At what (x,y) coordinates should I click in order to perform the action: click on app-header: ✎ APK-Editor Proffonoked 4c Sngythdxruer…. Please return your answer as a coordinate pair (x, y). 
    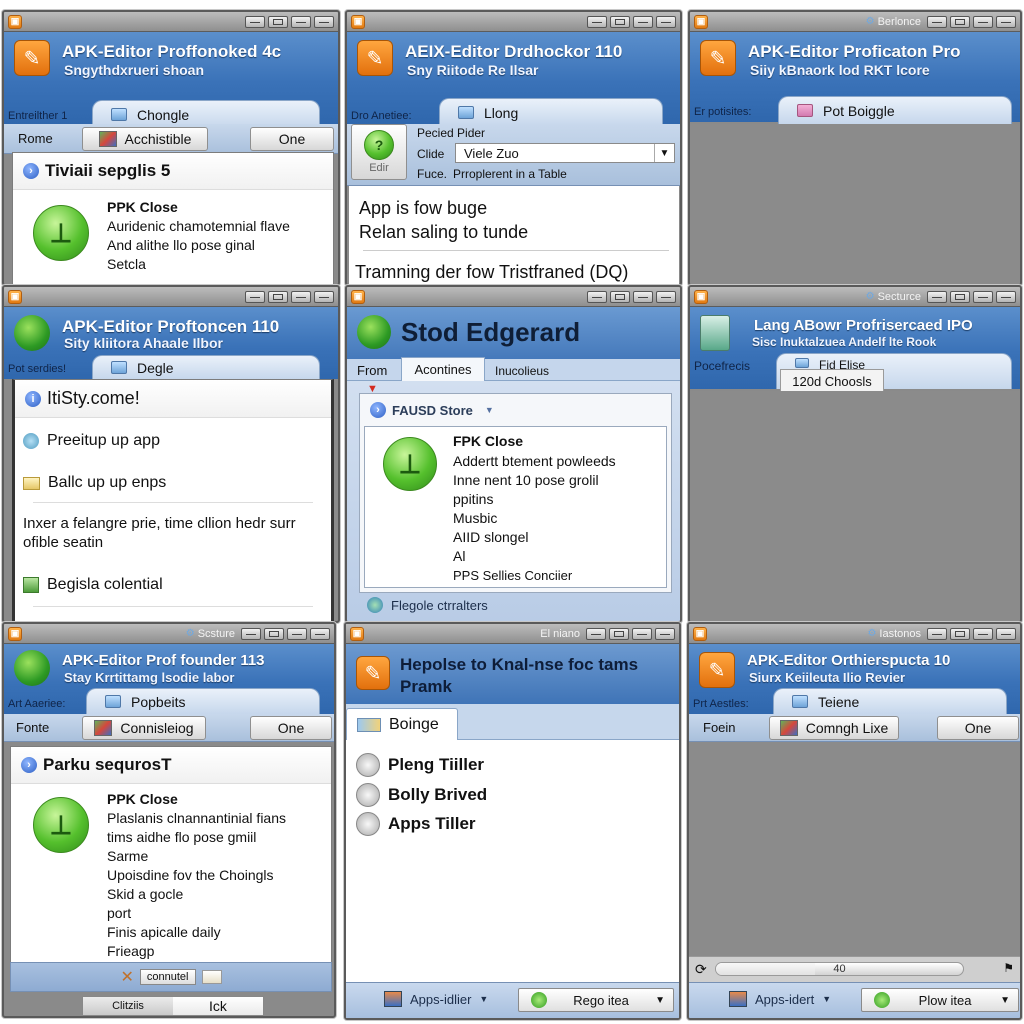
    Looking at the image, I should click on (171, 80).